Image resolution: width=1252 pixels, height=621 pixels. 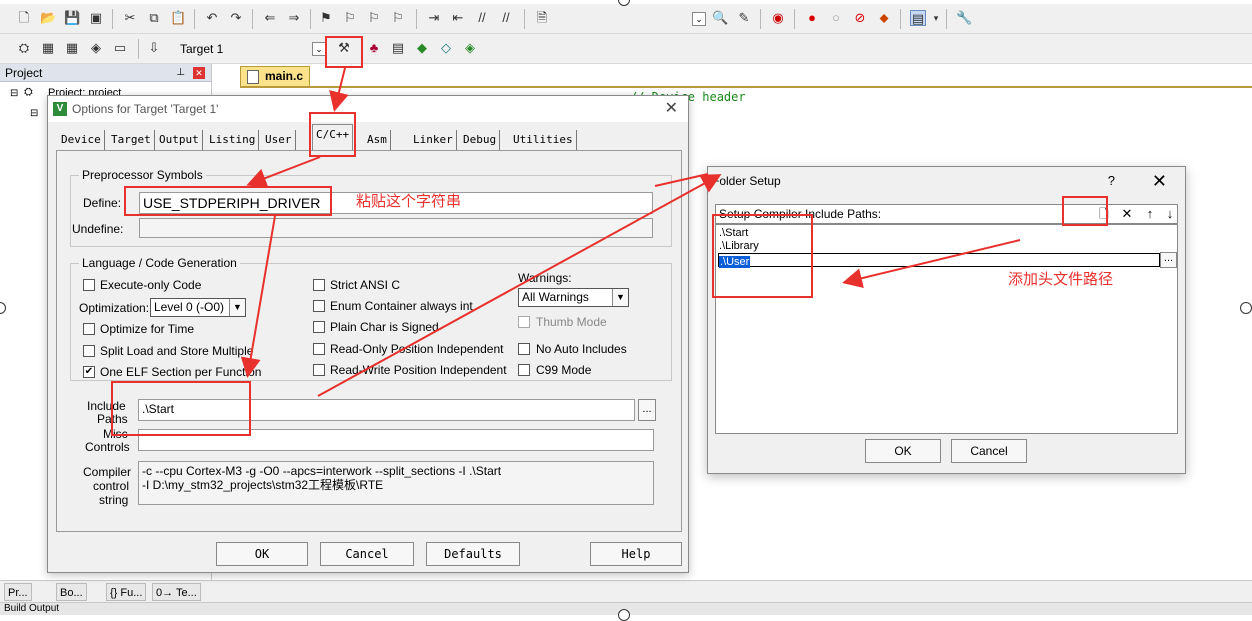 What do you see at coordinates (744, 18) in the screenshot?
I see `incremental-find-icon: ✎` at bounding box center [744, 18].